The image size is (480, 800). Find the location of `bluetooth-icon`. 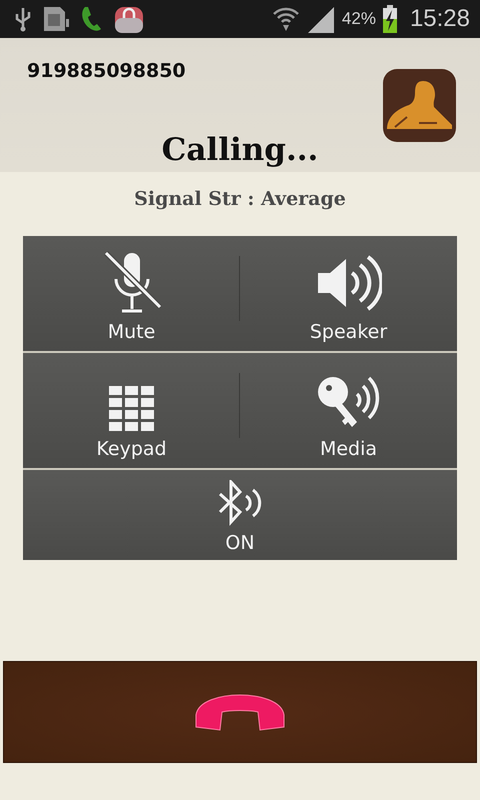

bluetooth-icon is located at coordinates (240, 503).